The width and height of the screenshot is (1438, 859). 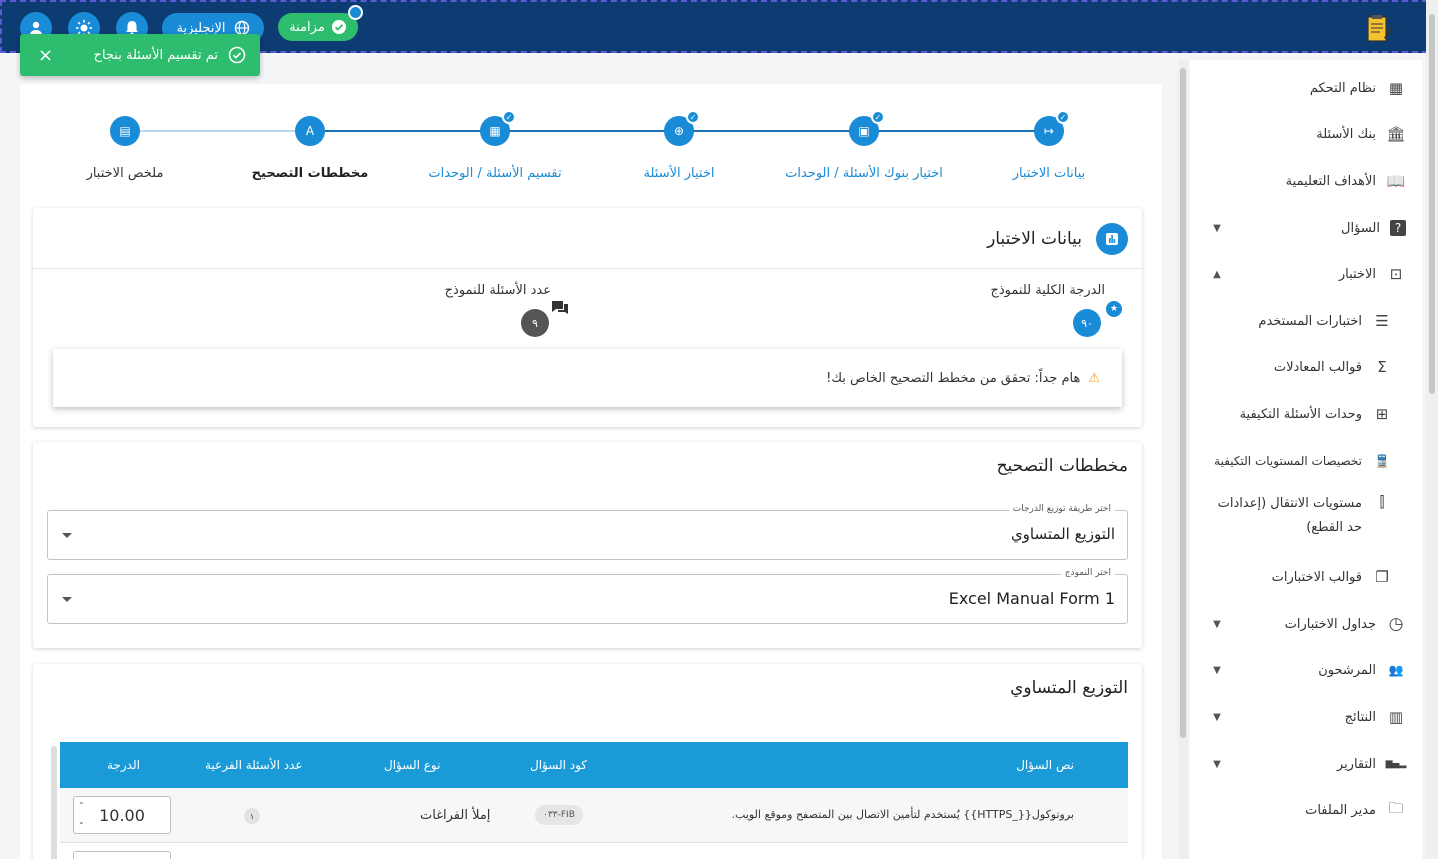 I want to click on sidebar-item-question-bank: 🏛 بنك الأسئلة, so click(x=1361, y=134).